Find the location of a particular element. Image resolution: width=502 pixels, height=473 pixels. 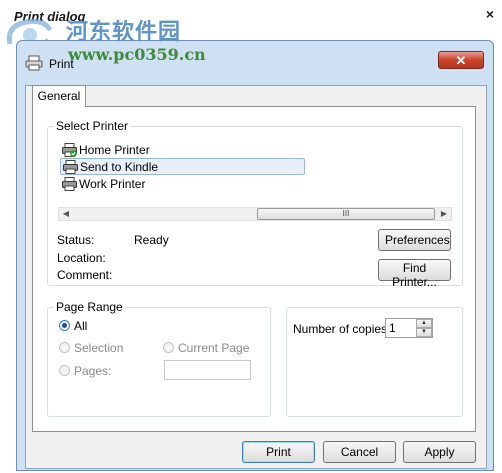

tab-general: General is located at coordinates (59, 96).